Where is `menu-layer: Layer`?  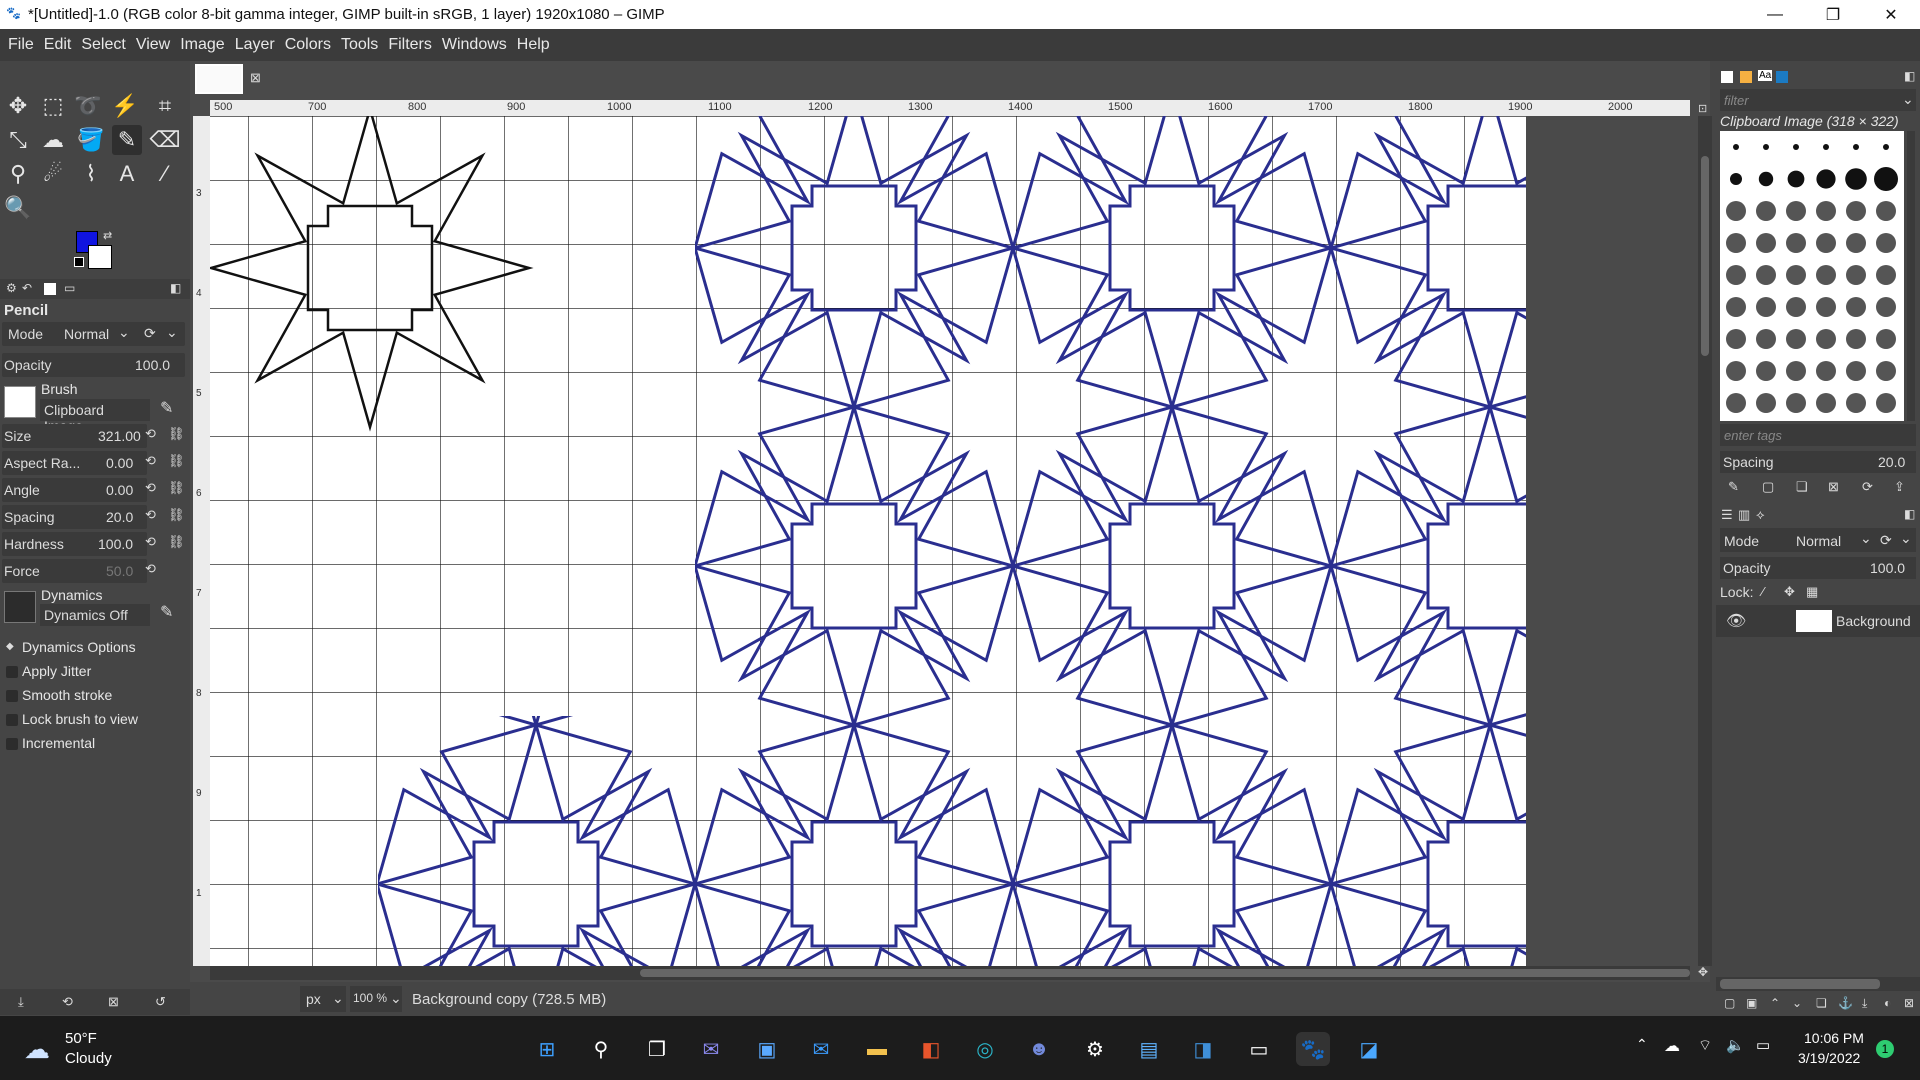
menu-layer: Layer is located at coordinates (255, 45).